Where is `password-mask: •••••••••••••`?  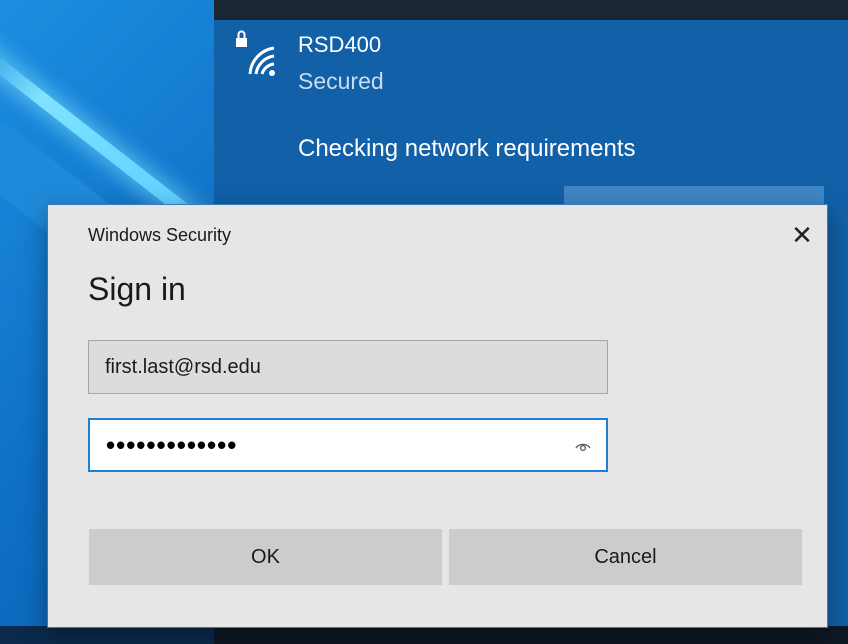
password-mask: ••••••••••••• is located at coordinates (172, 445).